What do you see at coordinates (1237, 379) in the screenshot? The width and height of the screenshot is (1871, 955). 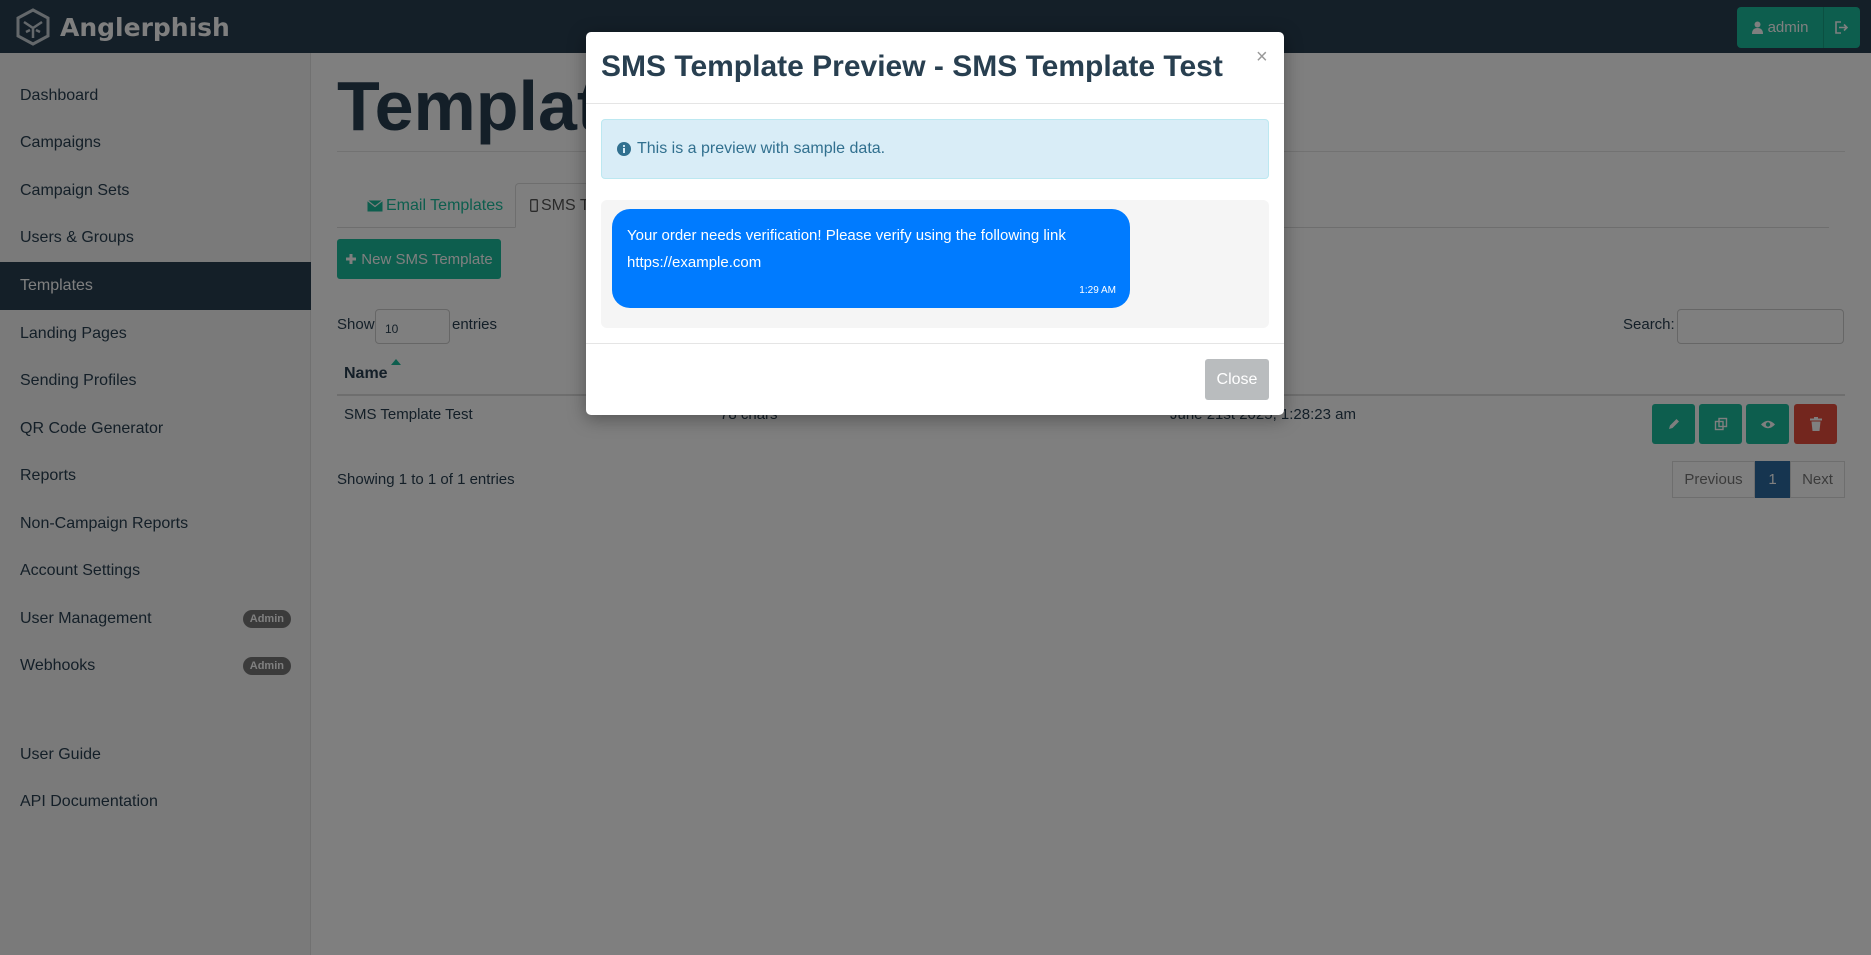 I see `close-button: Close` at bounding box center [1237, 379].